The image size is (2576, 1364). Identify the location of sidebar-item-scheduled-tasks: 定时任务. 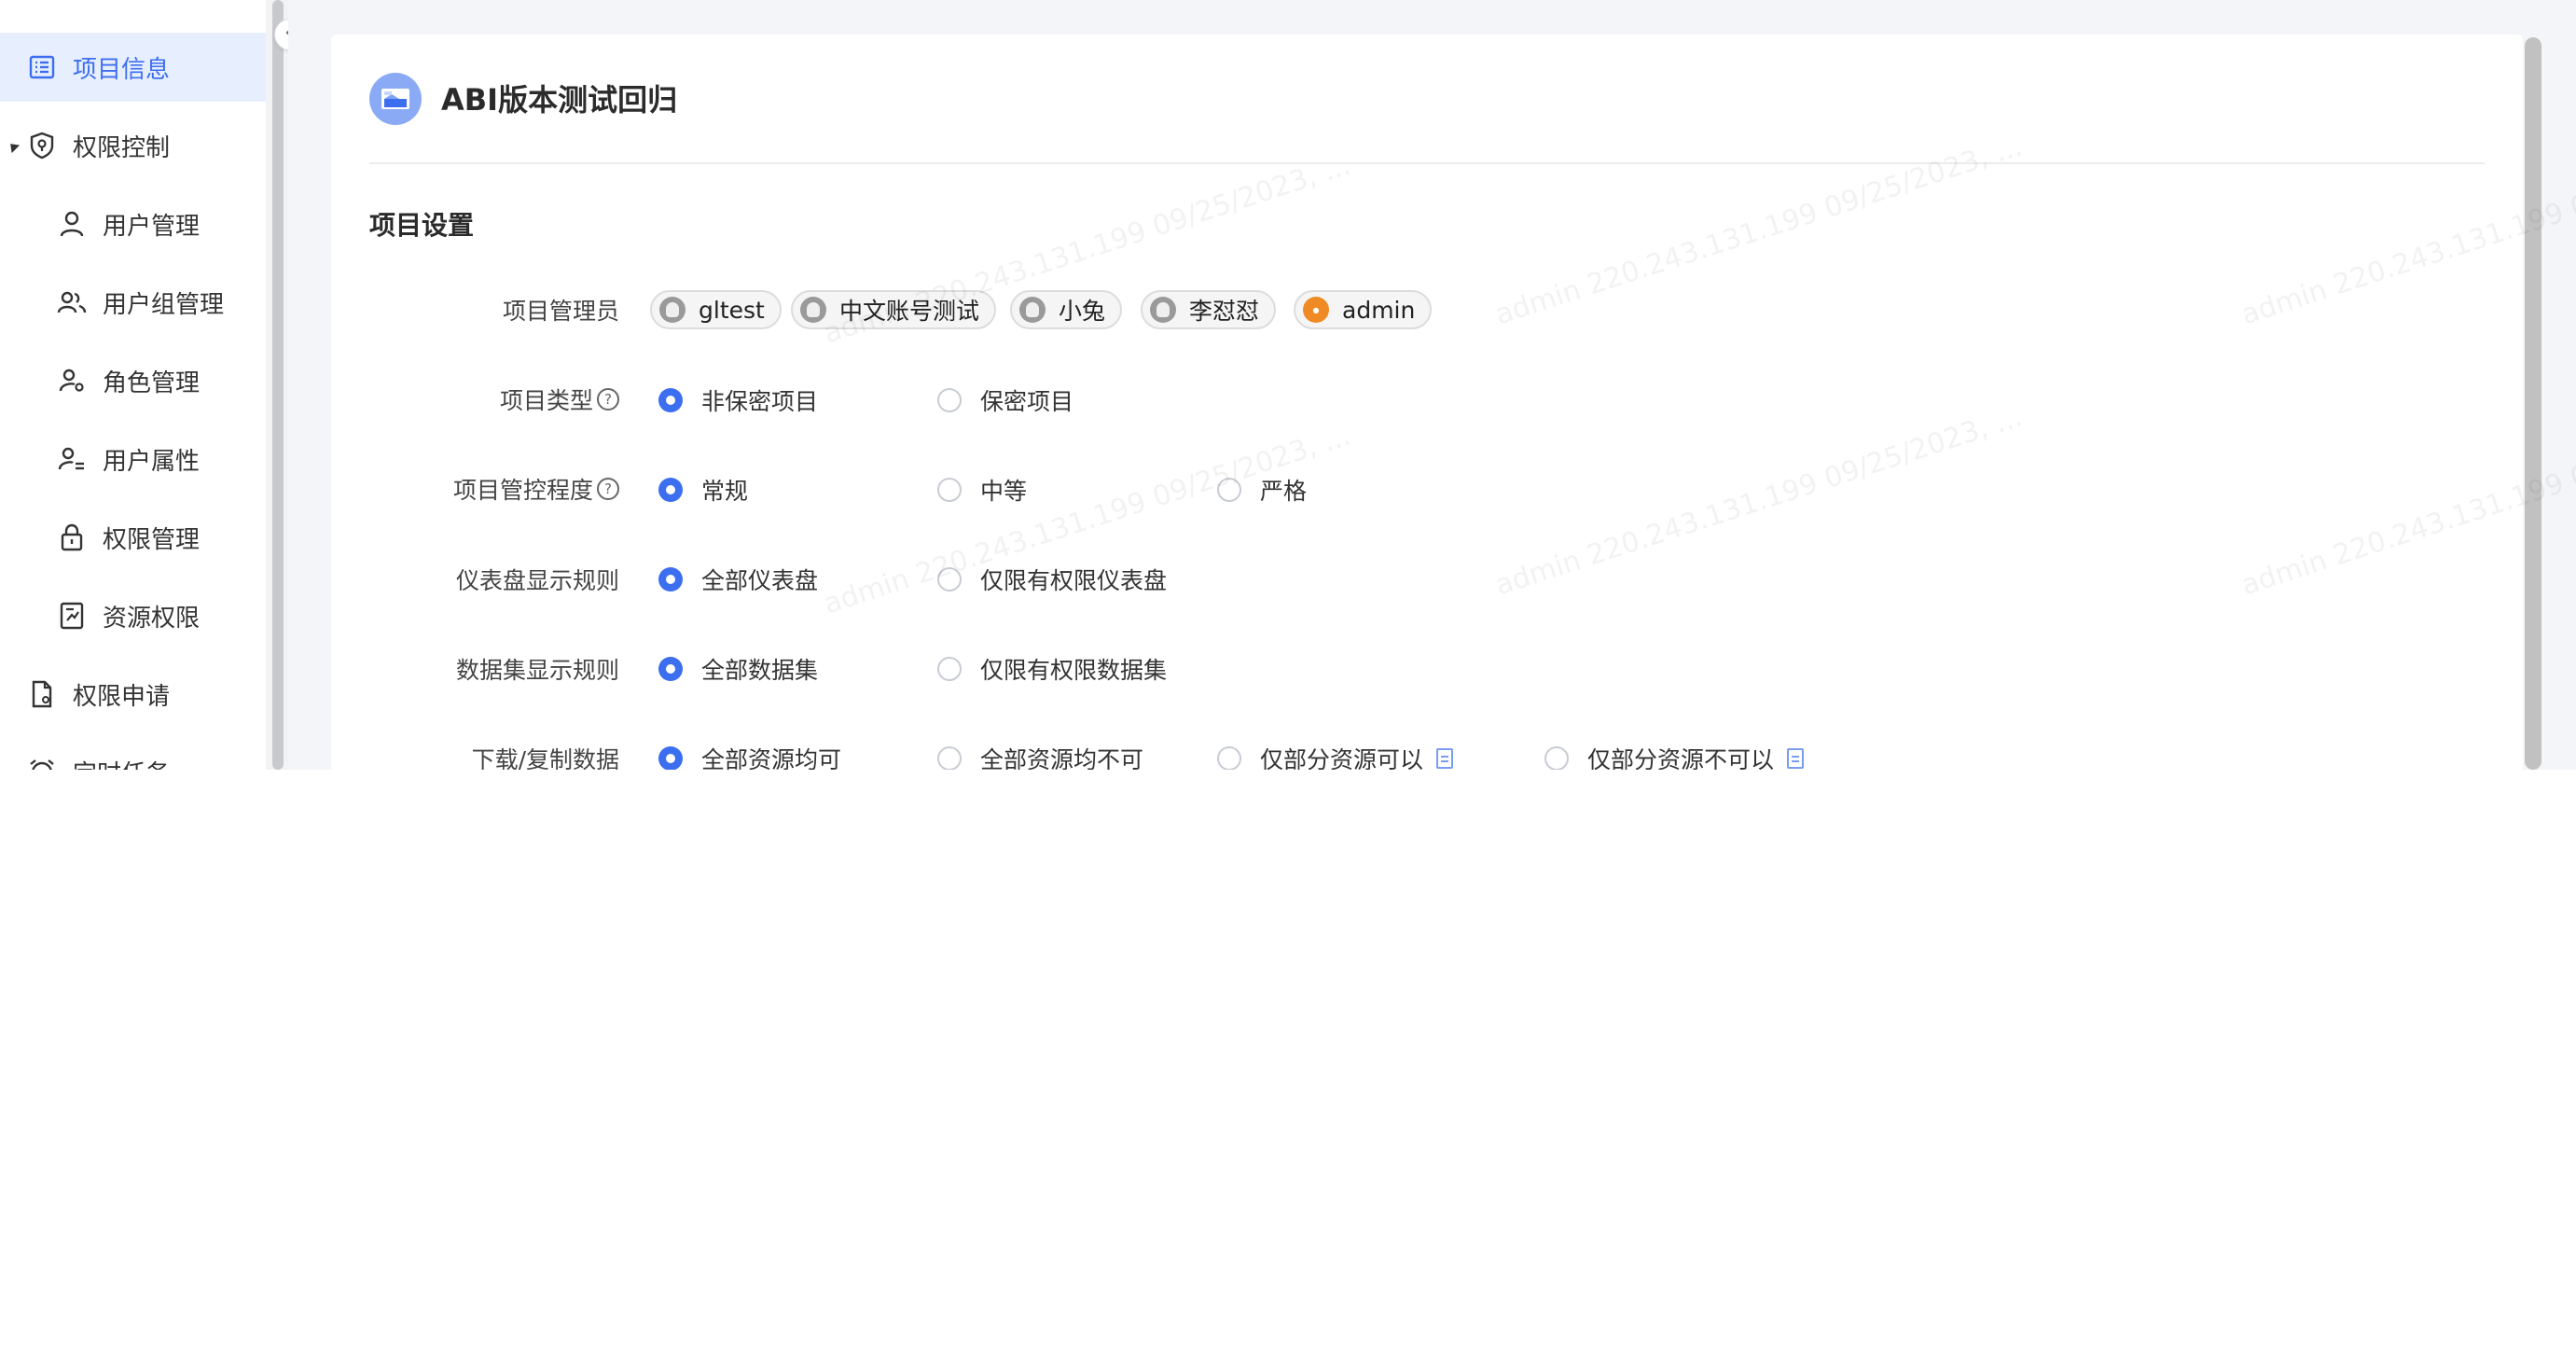
(133, 753).